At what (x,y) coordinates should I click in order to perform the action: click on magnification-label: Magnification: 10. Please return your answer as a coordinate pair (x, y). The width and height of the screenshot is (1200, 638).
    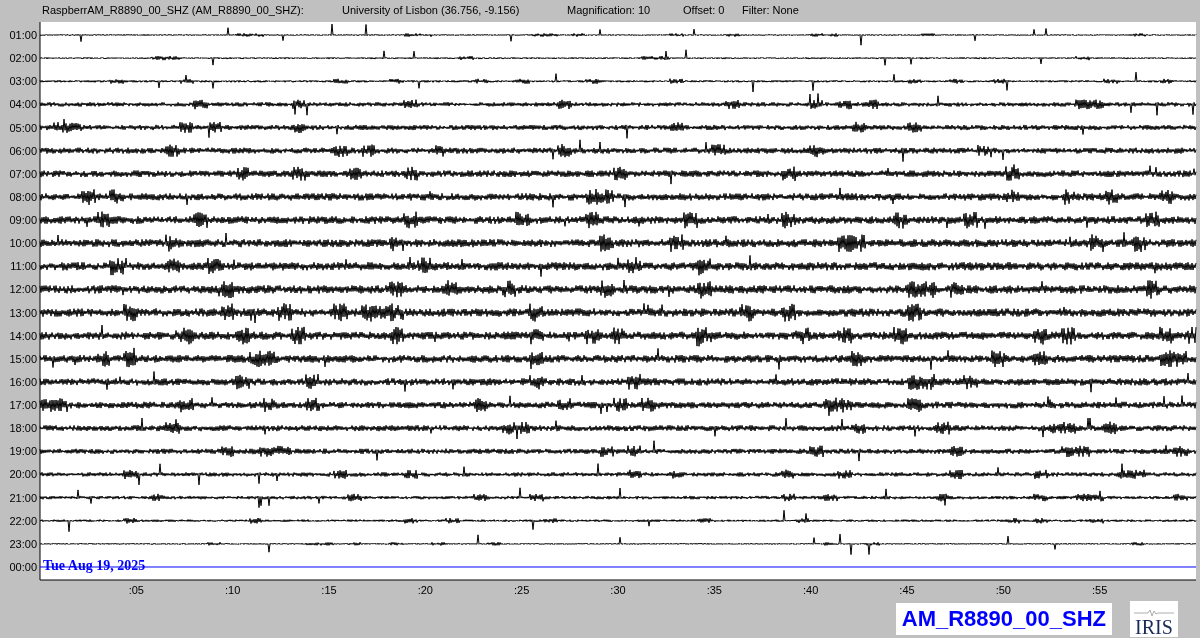
    Looking at the image, I should click on (609, 10).